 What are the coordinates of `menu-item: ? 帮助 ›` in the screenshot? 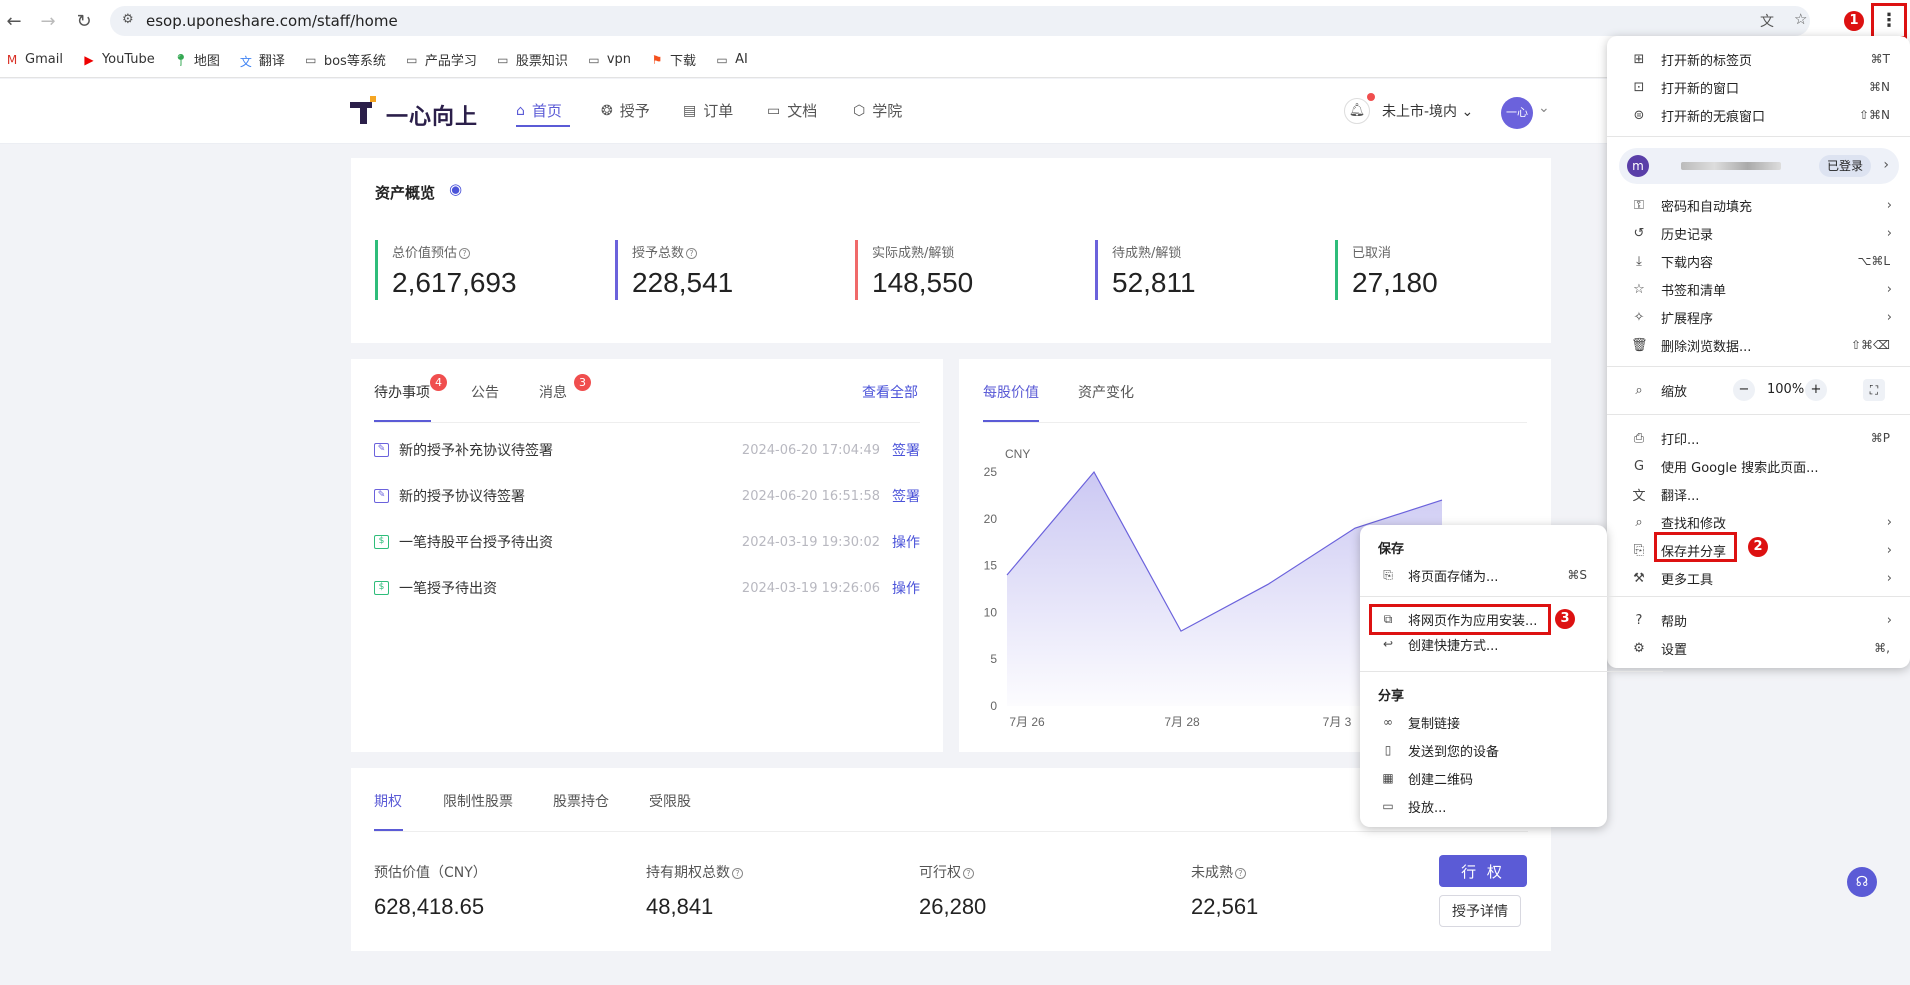 It's located at (1758, 620).